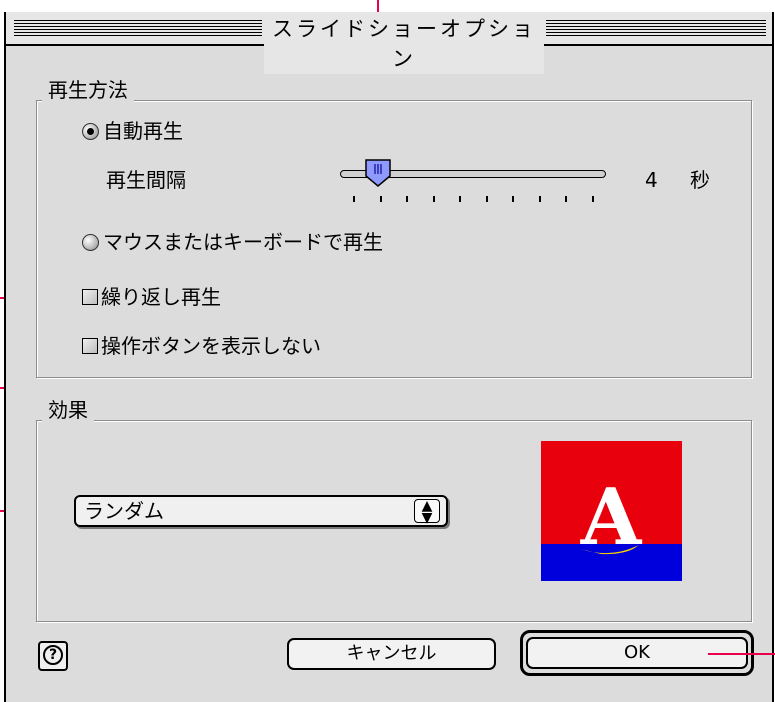  I want to click on interval-slider-thumb, so click(378, 173).